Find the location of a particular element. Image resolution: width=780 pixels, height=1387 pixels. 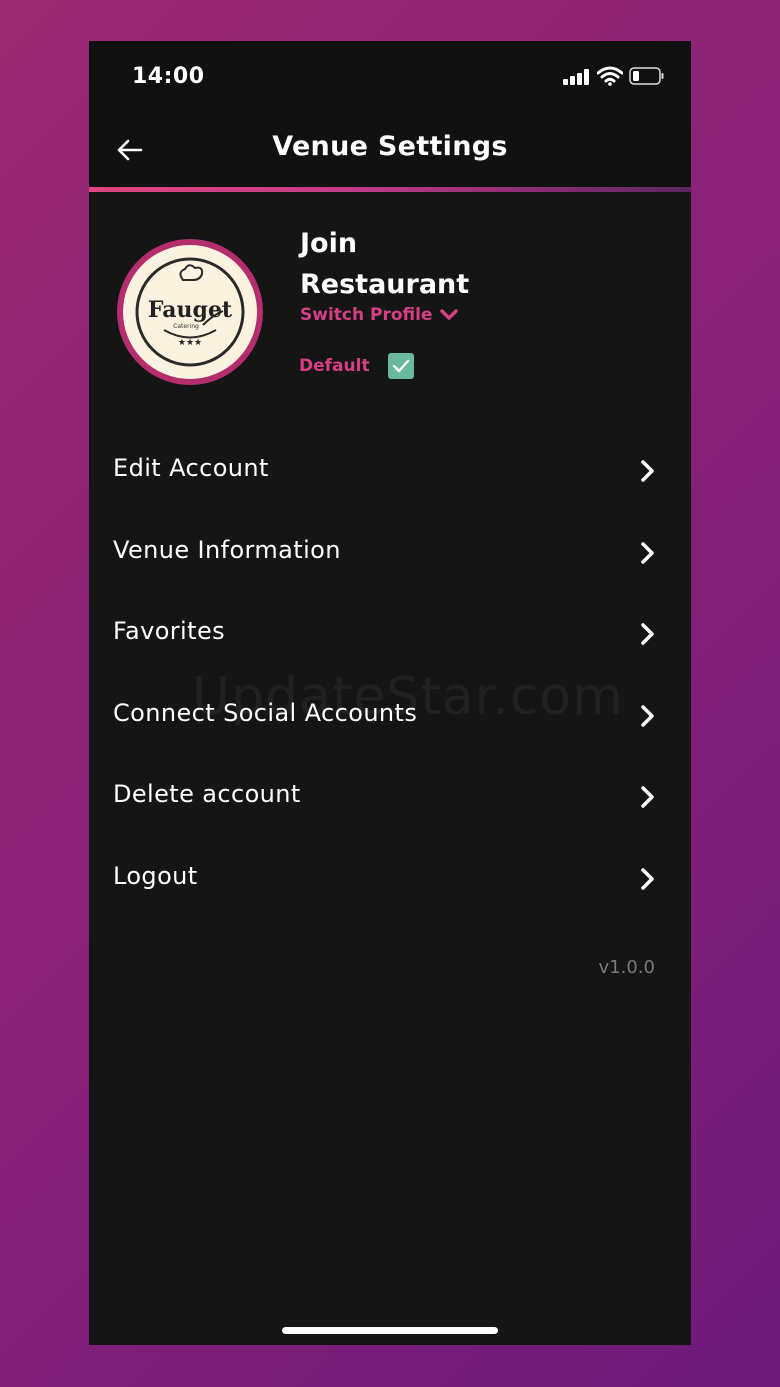

checkmark-icon is located at coordinates (401, 366).